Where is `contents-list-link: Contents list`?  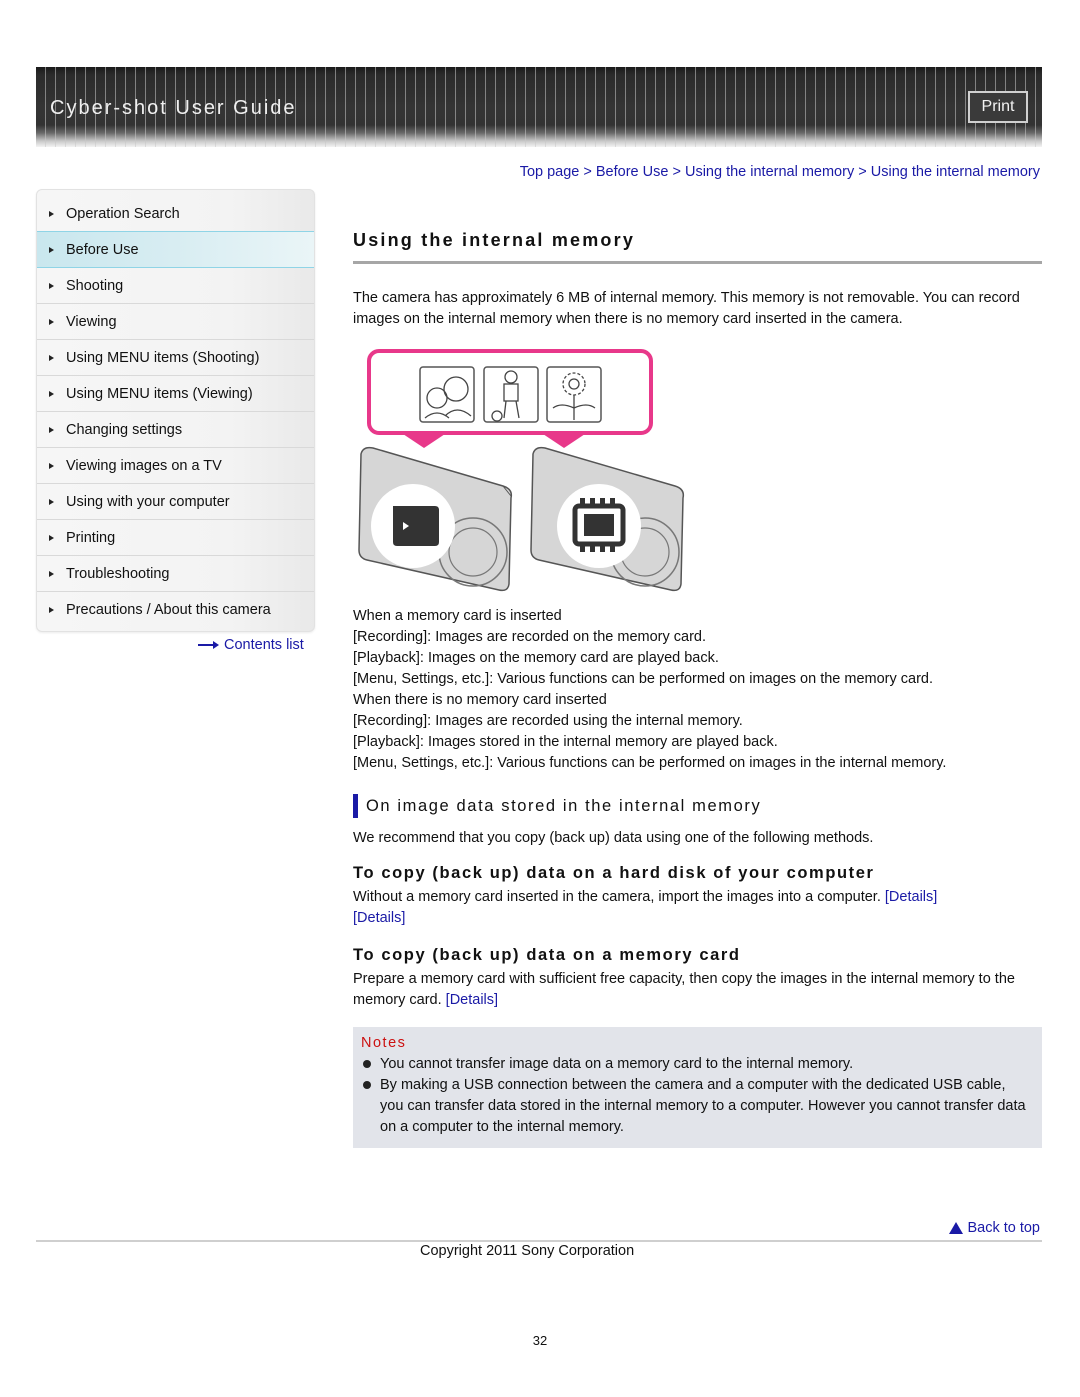
contents-list-link: Contents list is located at coordinates (251, 645).